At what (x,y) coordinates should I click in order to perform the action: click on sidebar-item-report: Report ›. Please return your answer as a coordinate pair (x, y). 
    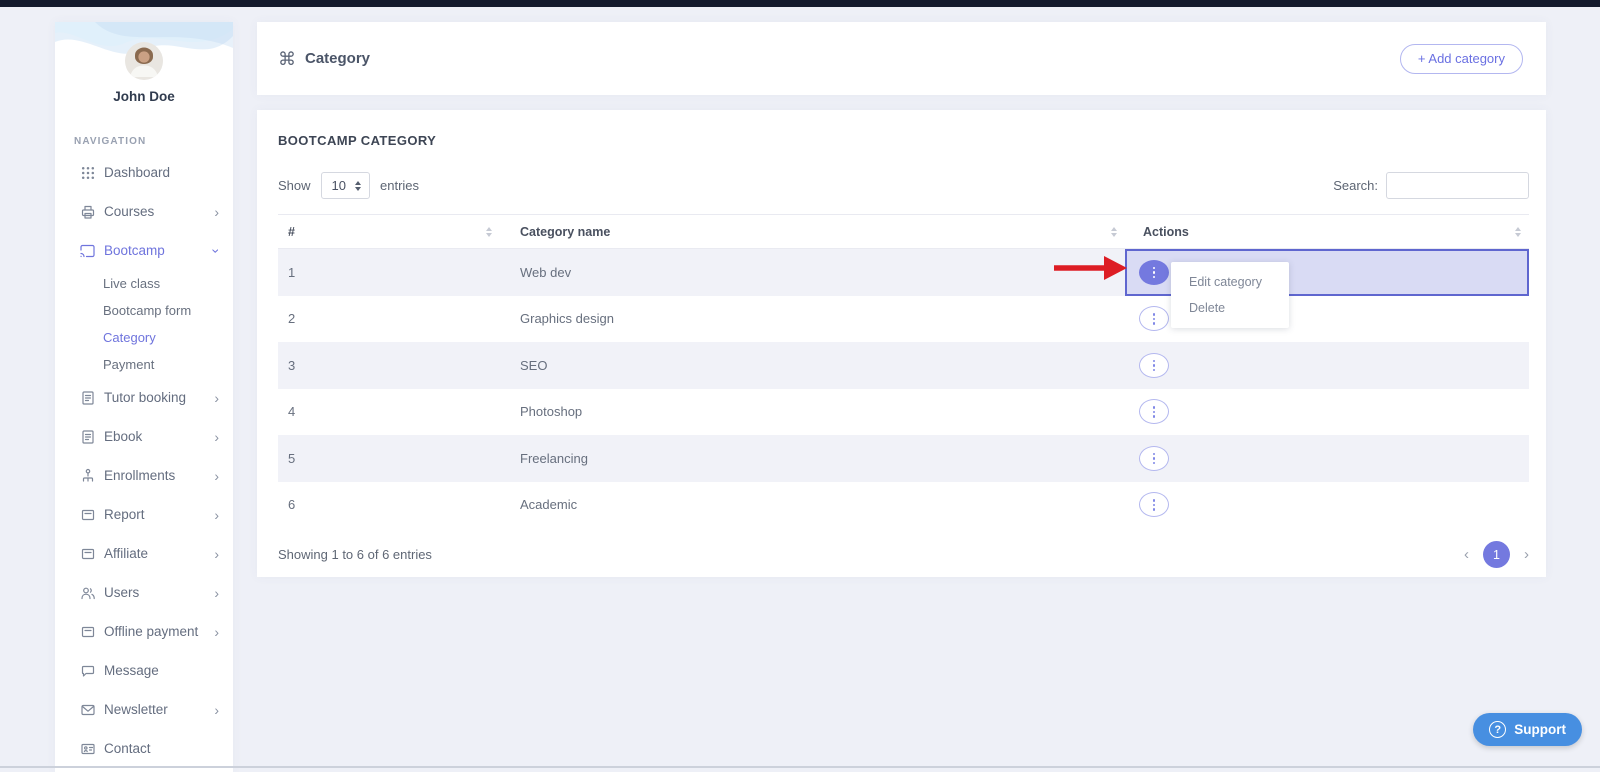
    Looking at the image, I should click on (144, 514).